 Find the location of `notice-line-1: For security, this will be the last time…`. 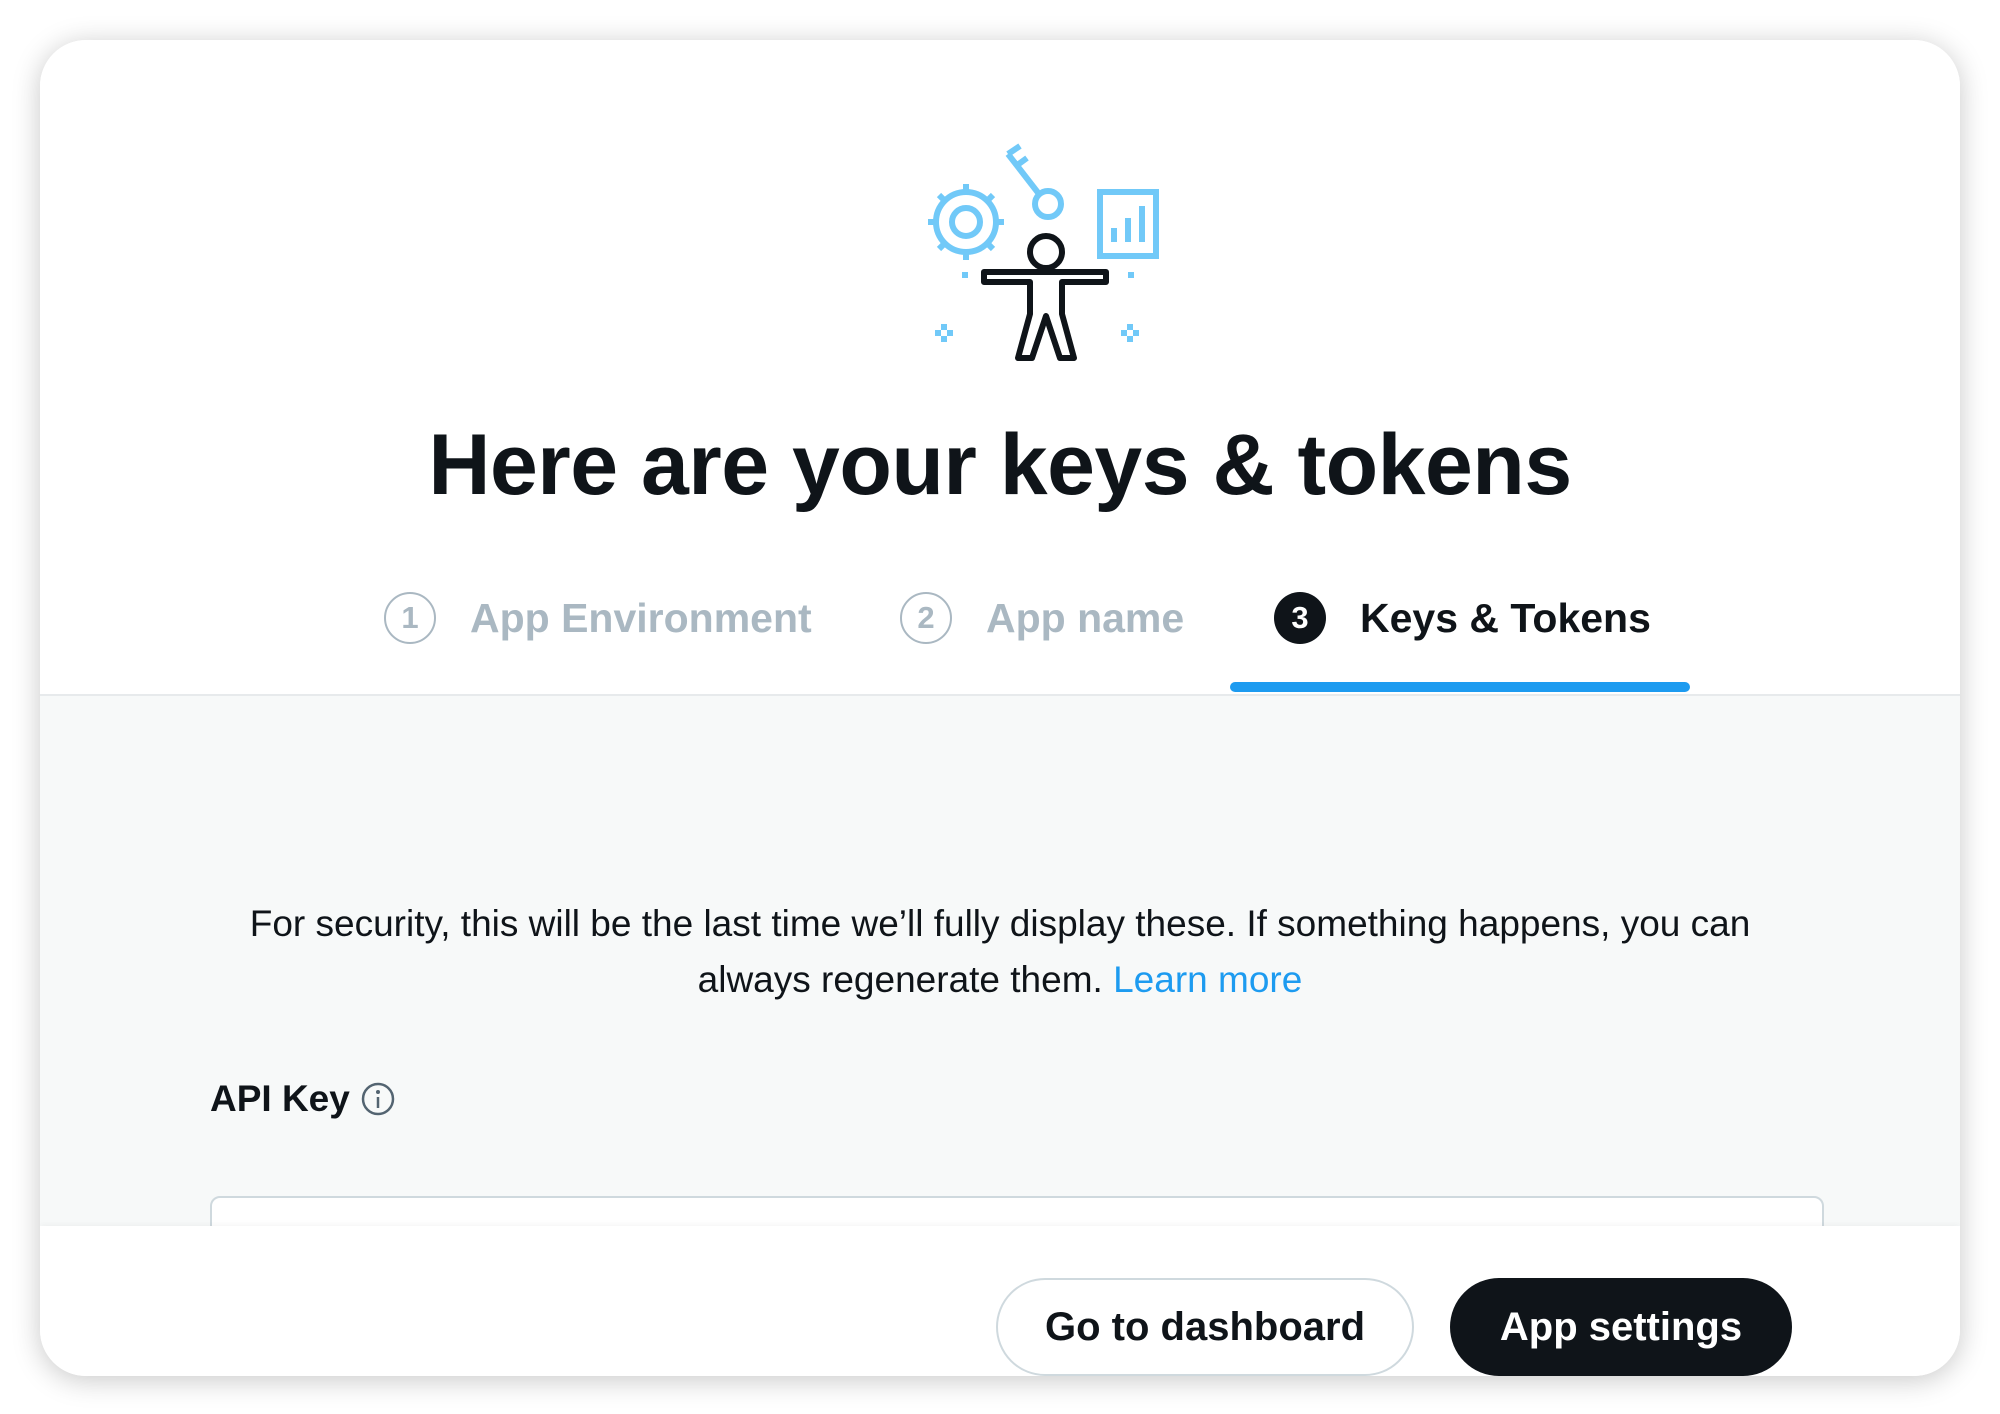

notice-line-1: For security, this will be the last time… is located at coordinates (1000, 923).